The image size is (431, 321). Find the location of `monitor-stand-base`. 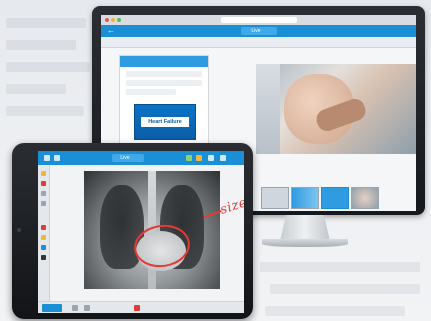

monitor-stand-base is located at coordinates (305, 243).